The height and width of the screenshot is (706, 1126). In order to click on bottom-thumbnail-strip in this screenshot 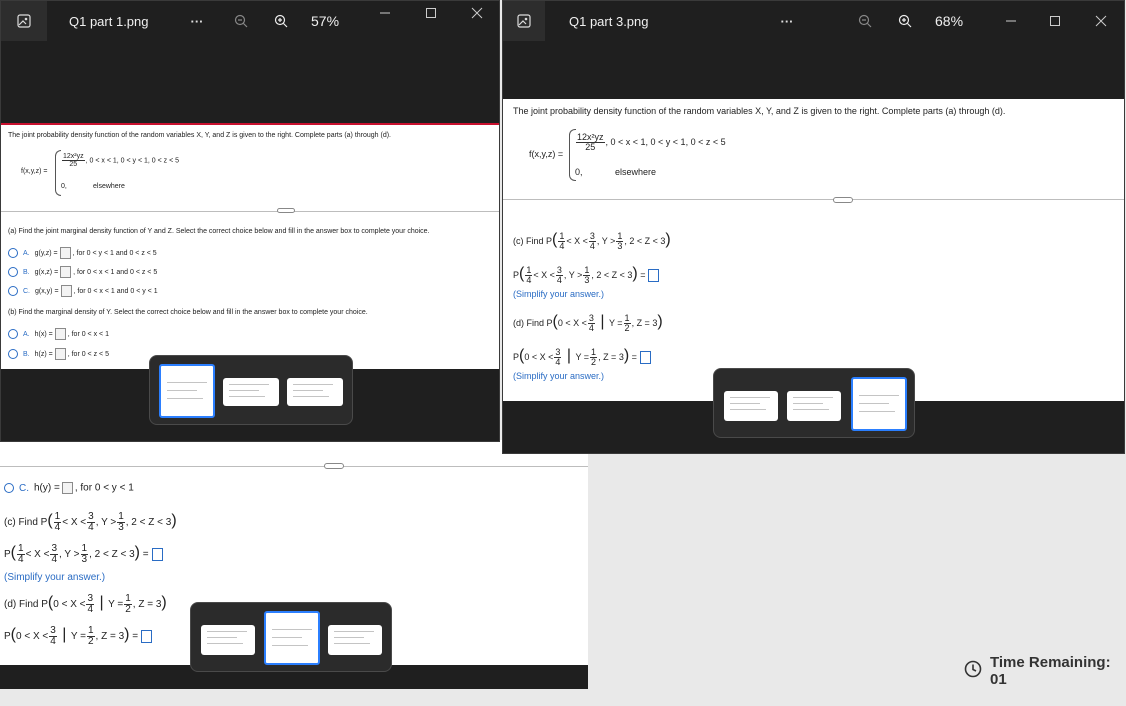, I will do `click(291, 637)`.